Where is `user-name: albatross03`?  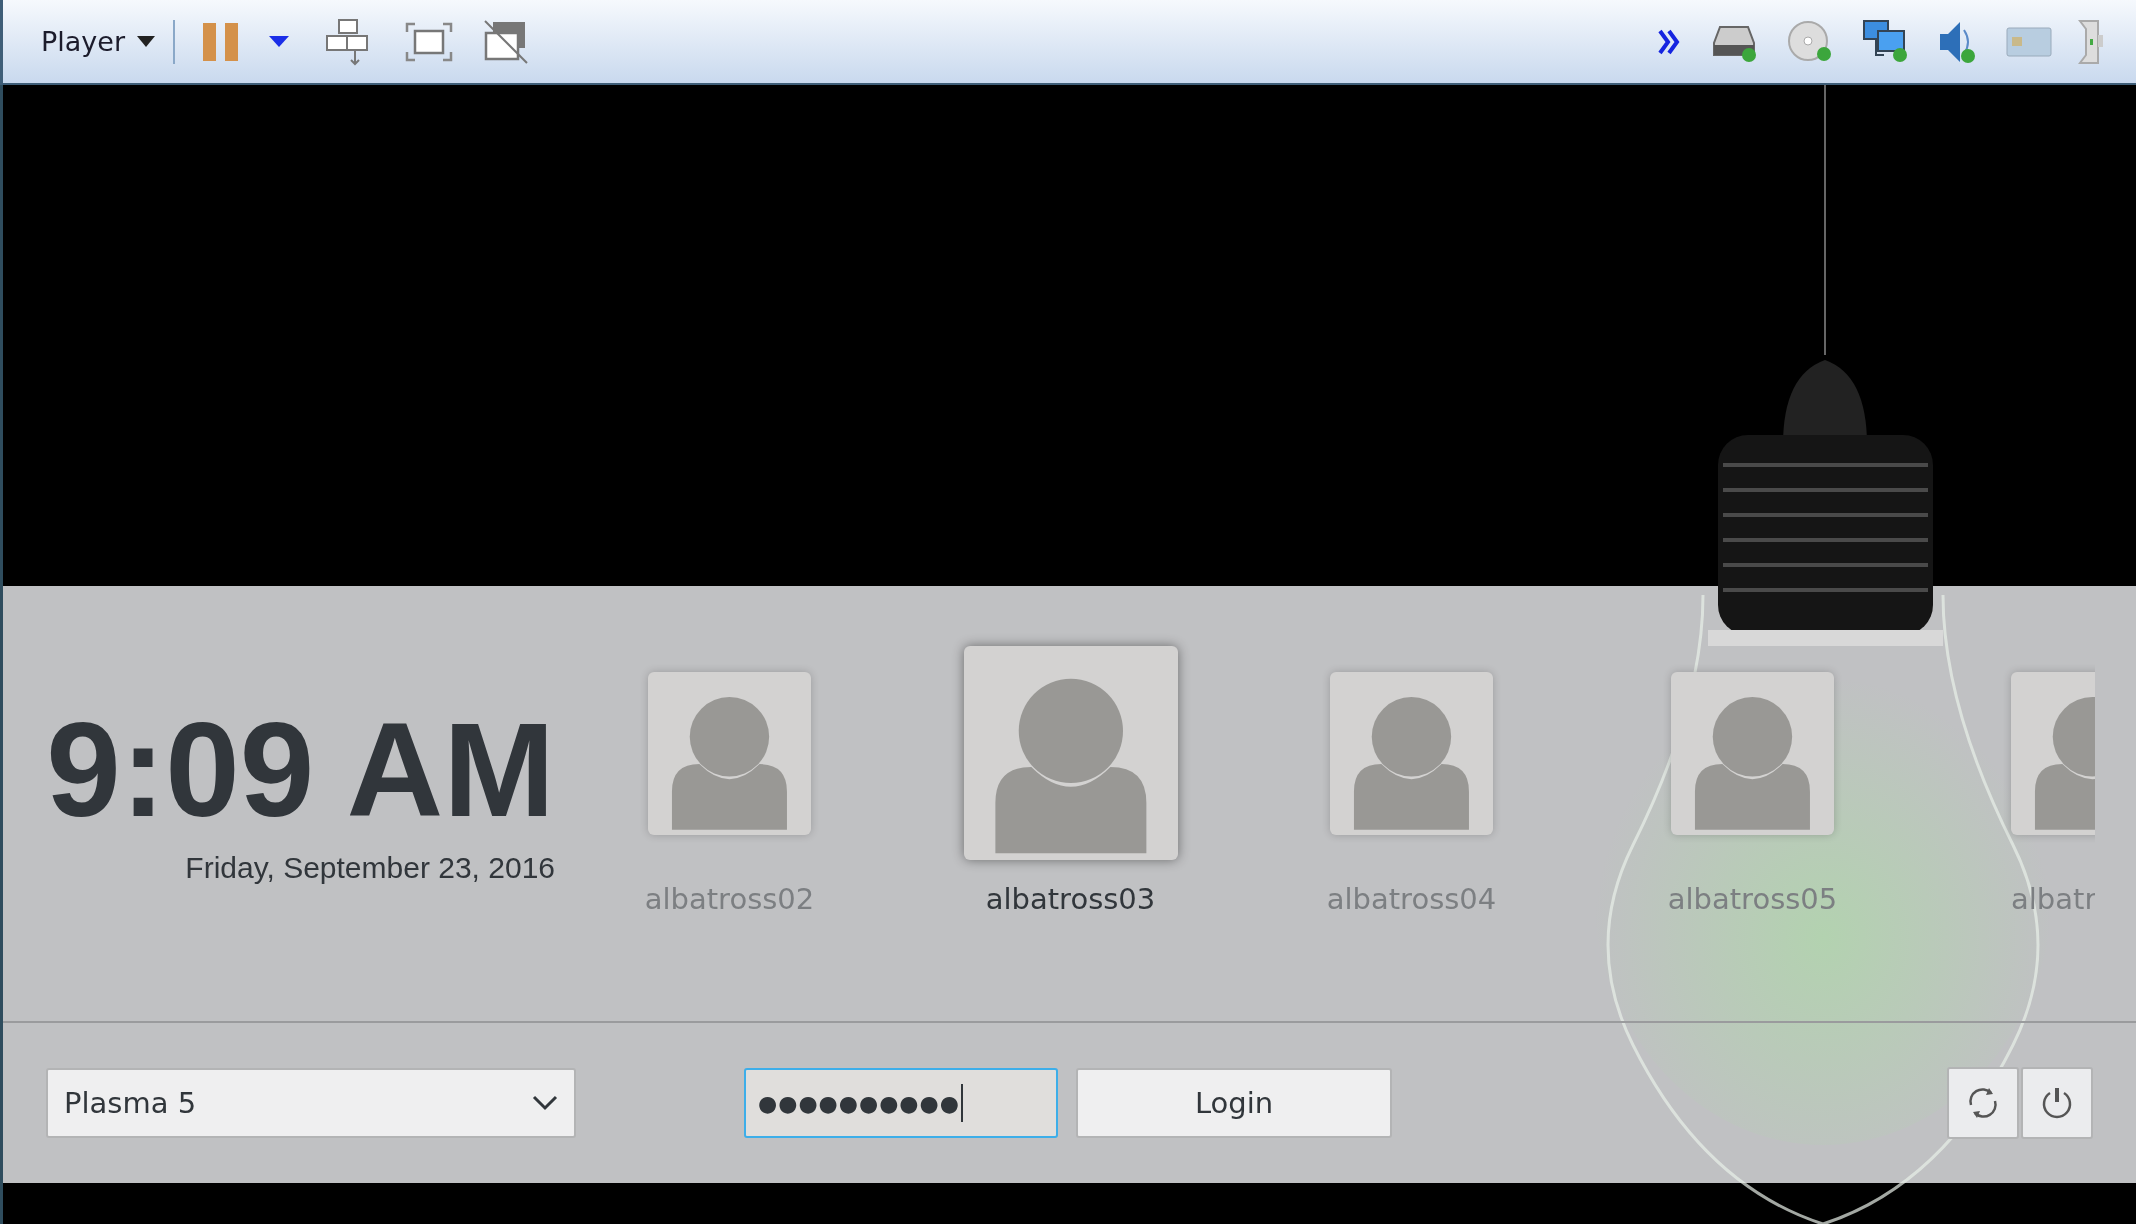 user-name: albatross03 is located at coordinates (1070, 899).